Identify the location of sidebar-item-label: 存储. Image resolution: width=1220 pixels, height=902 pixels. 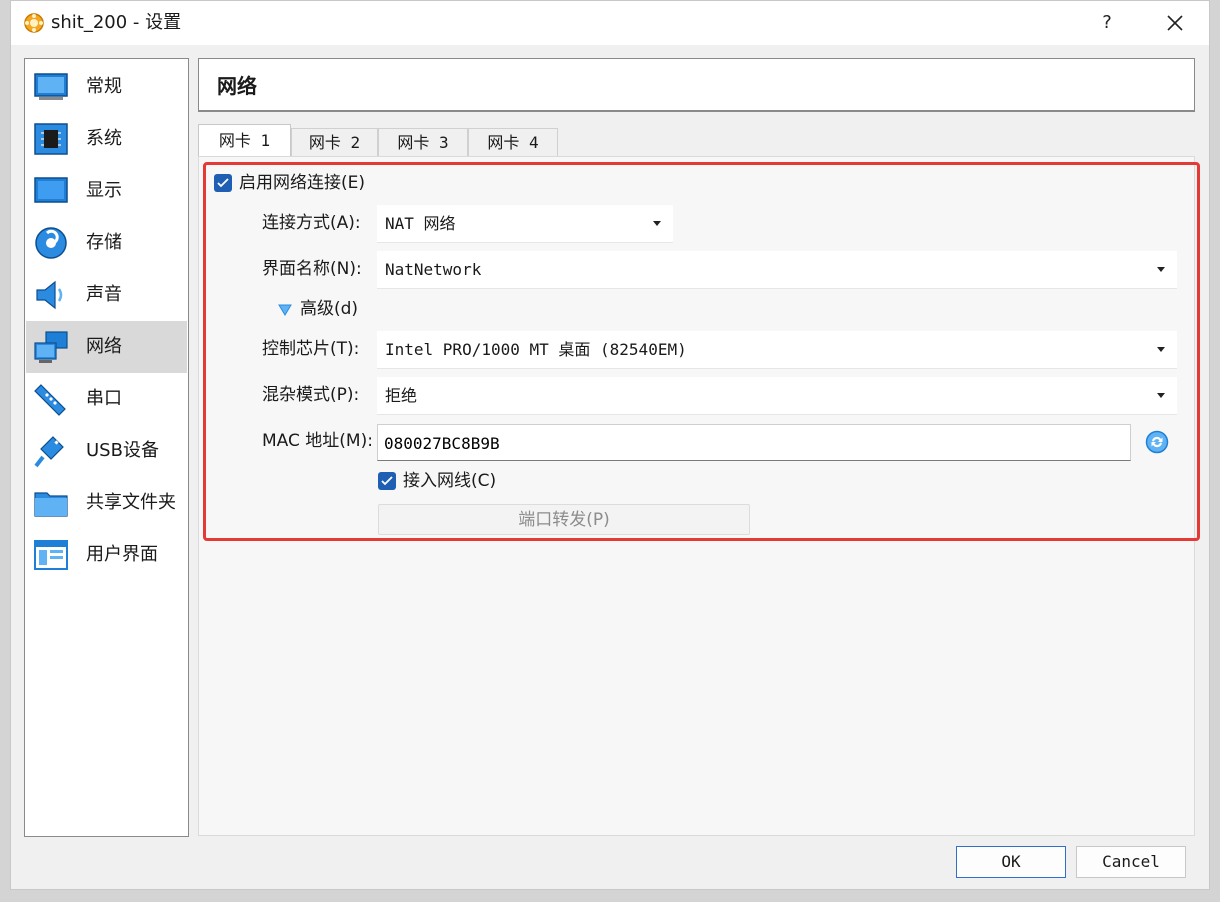
(104, 242).